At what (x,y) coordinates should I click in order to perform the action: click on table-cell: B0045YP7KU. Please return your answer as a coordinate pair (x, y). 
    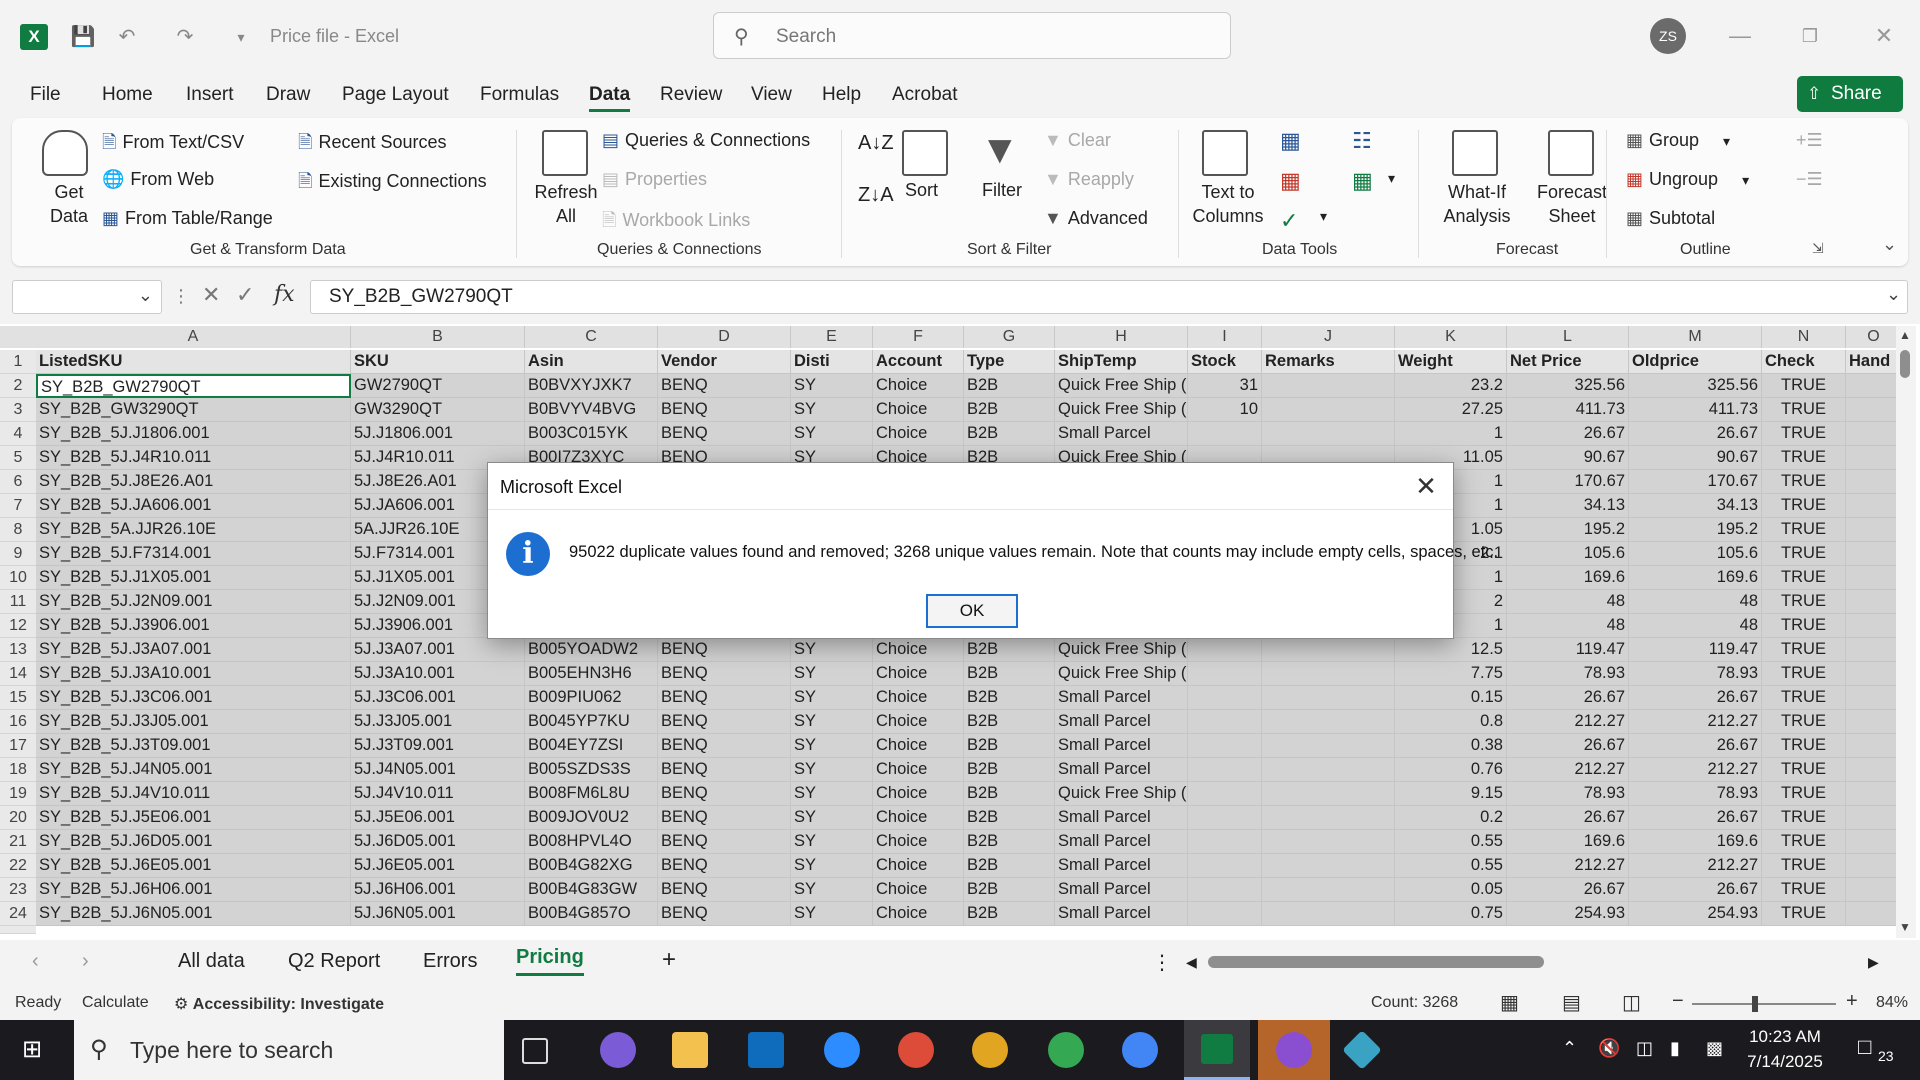
    Looking at the image, I should click on (591, 722).